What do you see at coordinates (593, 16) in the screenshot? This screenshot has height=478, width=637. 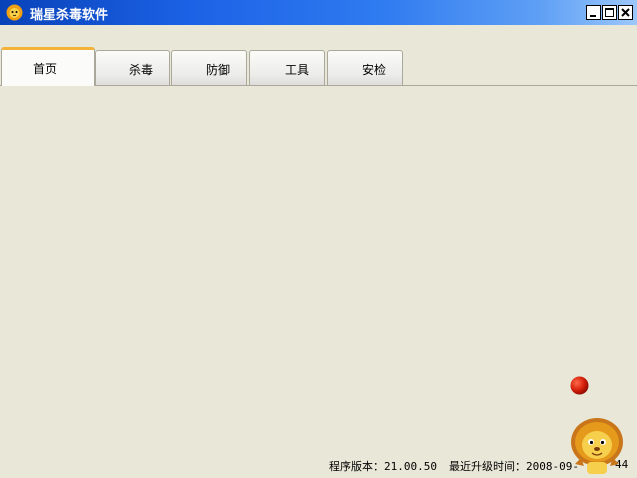 I see `minimize-icon` at bounding box center [593, 16].